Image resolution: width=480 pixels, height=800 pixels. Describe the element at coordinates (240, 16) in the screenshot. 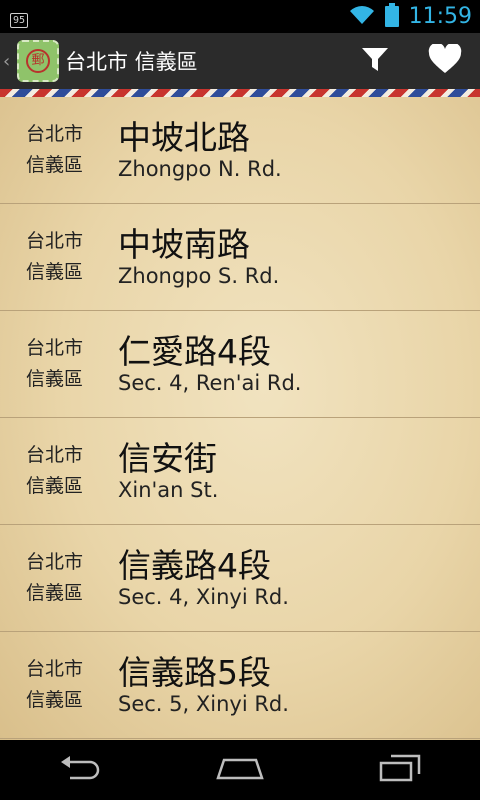

I see `status-bar: 95 11:59` at that location.